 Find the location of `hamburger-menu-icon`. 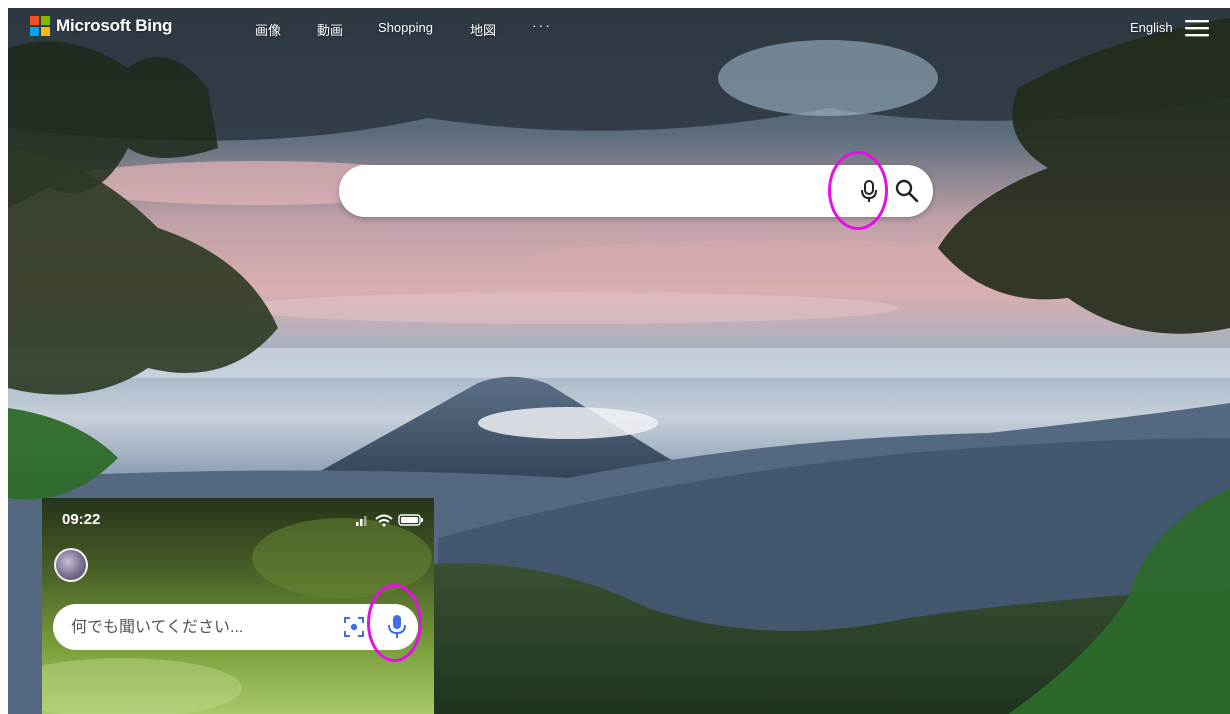

hamburger-menu-icon is located at coordinates (1197, 28).